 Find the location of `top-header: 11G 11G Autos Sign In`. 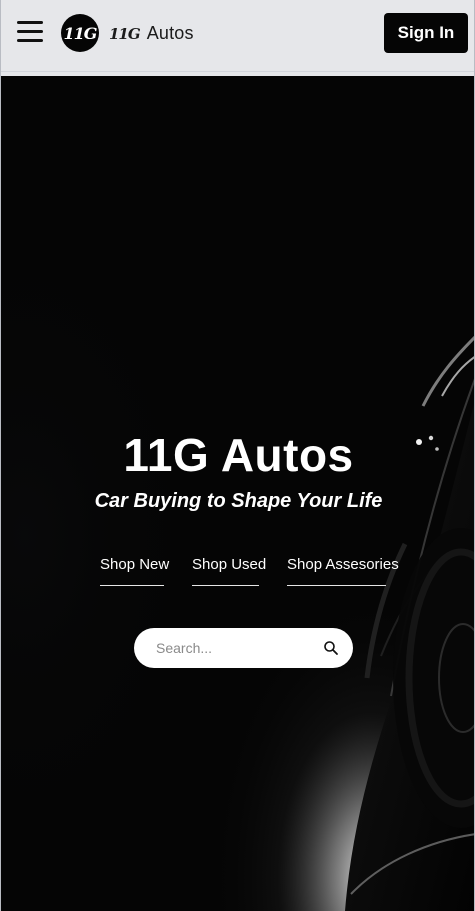

top-header: 11G 11G Autos Sign In is located at coordinates (237, 36).